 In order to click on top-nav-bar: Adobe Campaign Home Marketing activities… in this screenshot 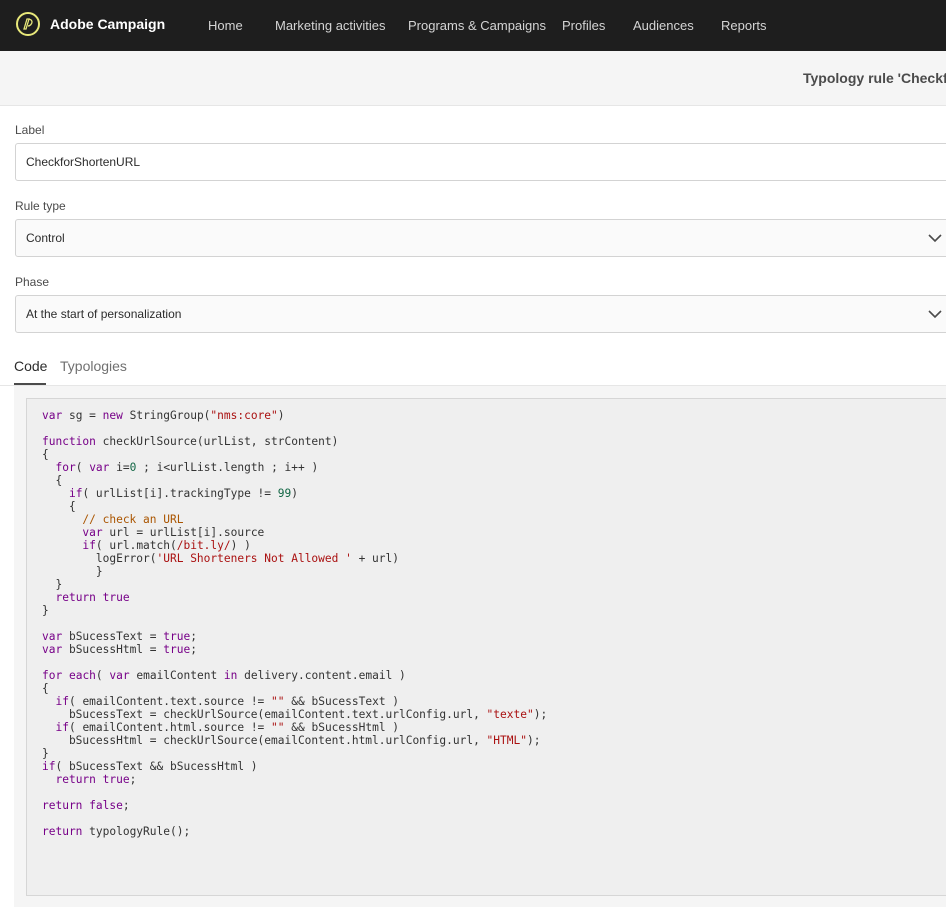, I will do `click(473, 25)`.